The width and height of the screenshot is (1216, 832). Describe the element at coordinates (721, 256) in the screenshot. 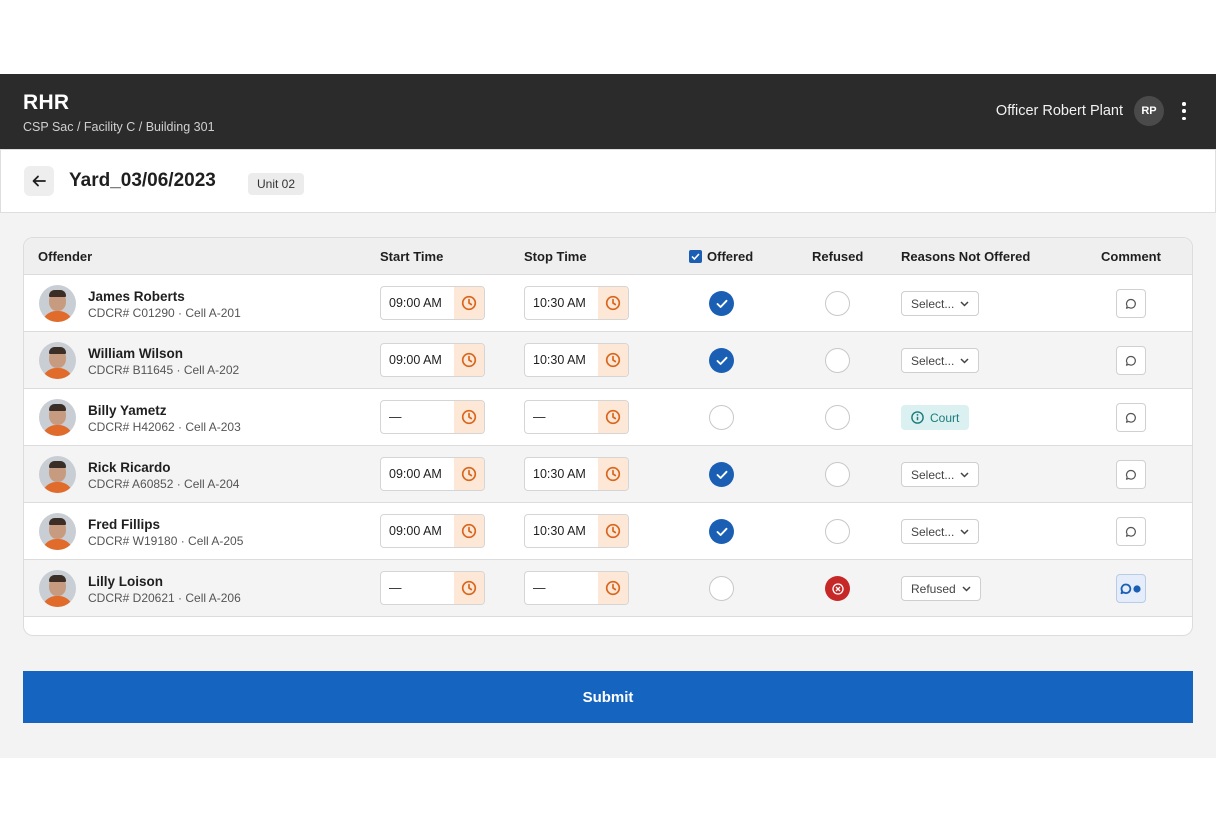

I see `col-offered: Offered` at that location.